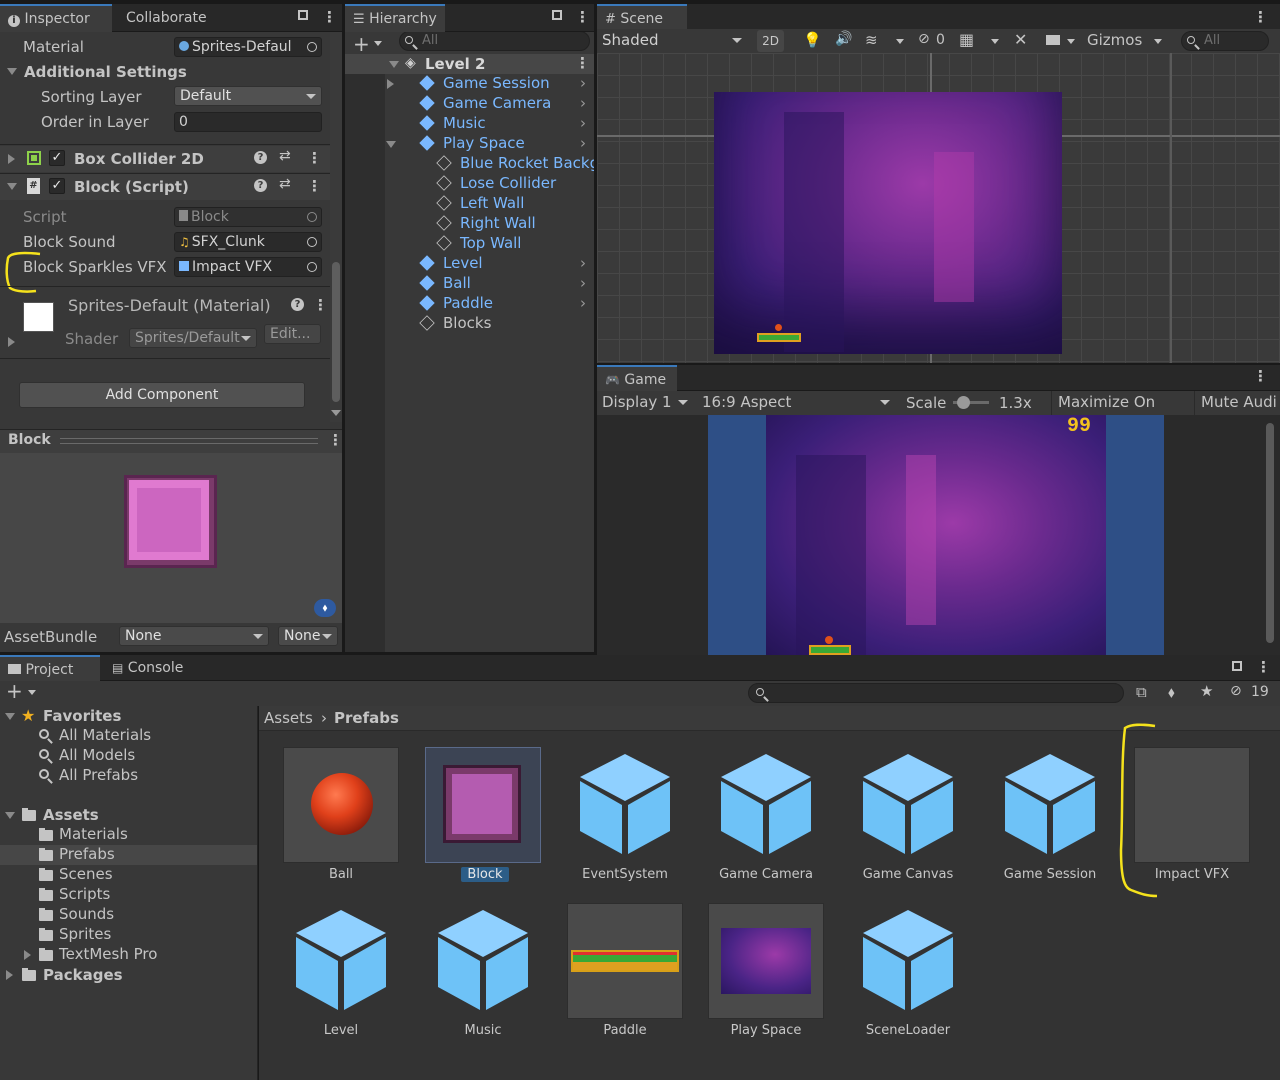 Image resolution: width=1280 pixels, height=1080 pixels. I want to click on tab-game: 🎮 Game, so click(637, 378).